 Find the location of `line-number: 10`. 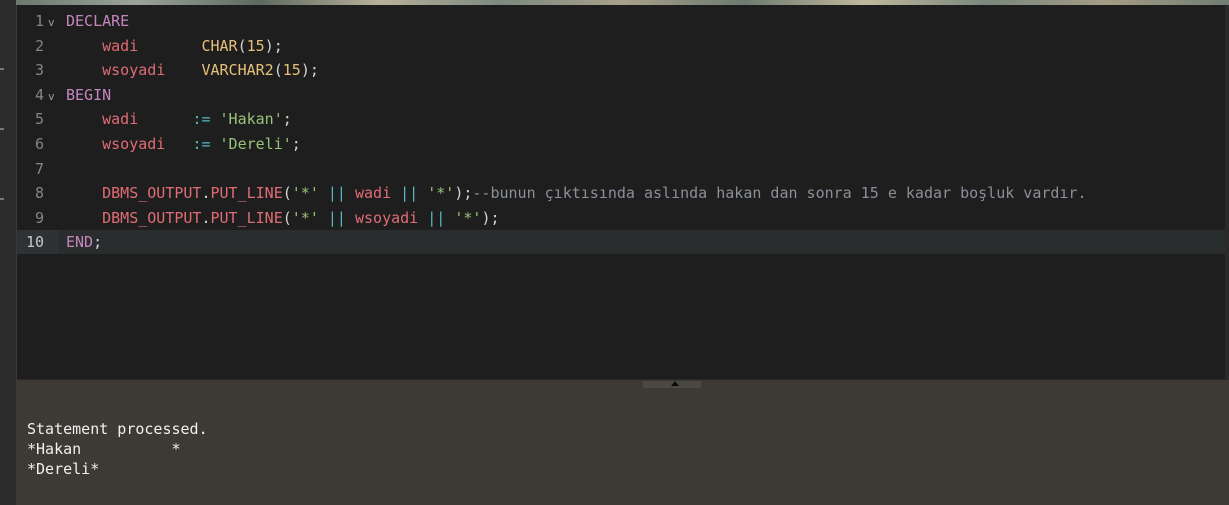

line-number: 10 is located at coordinates (34, 242).